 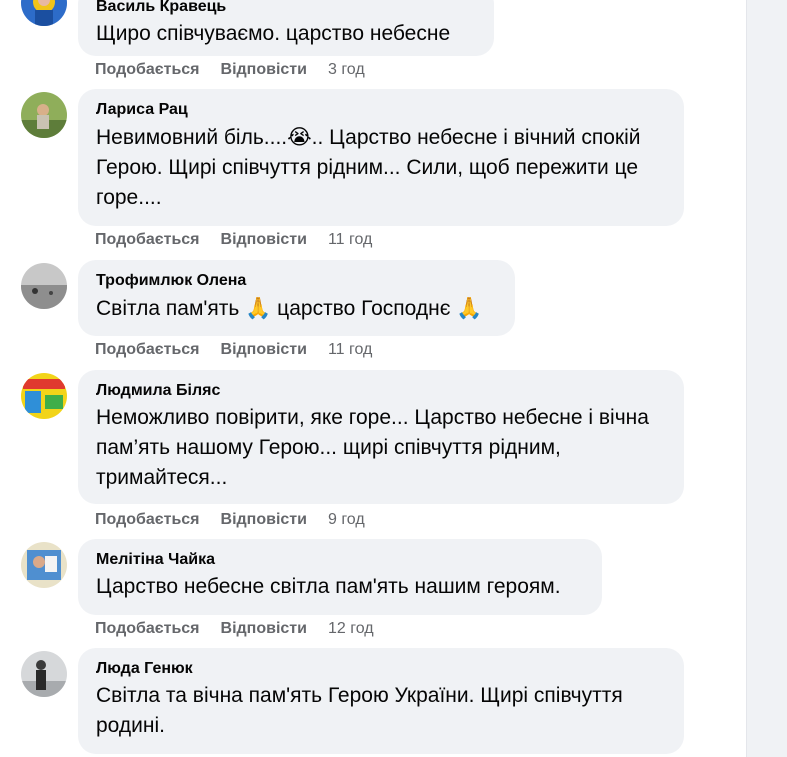 I want to click on comment-text: Світла пам'ять 🙏 царство Господнє 🙏, so click(x=296, y=308).